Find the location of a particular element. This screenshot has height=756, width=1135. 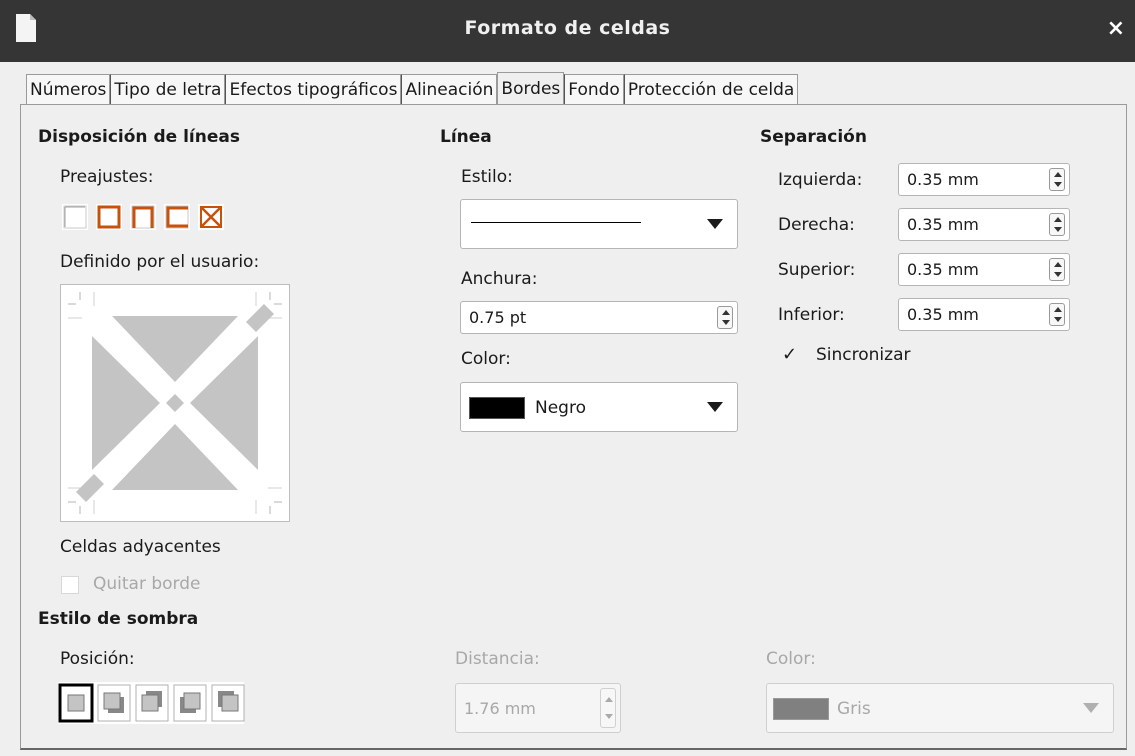

presets-label: Preajustes: is located at coordinates (107, 177).